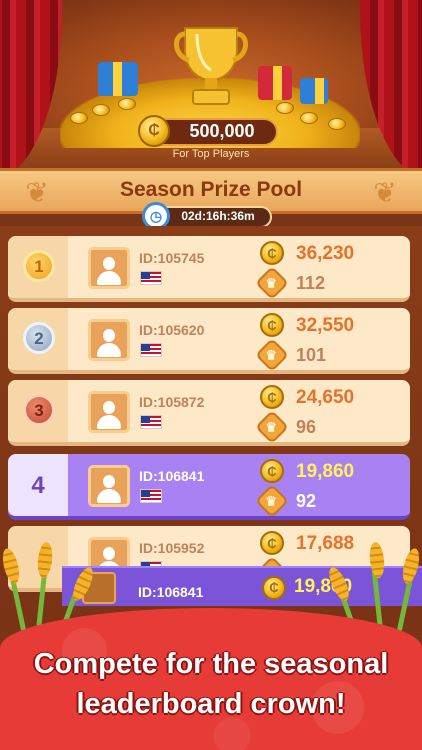 The height and width of the screenshot is (750, 422). I want to click on trophies-value: 101, so click(311, 355).